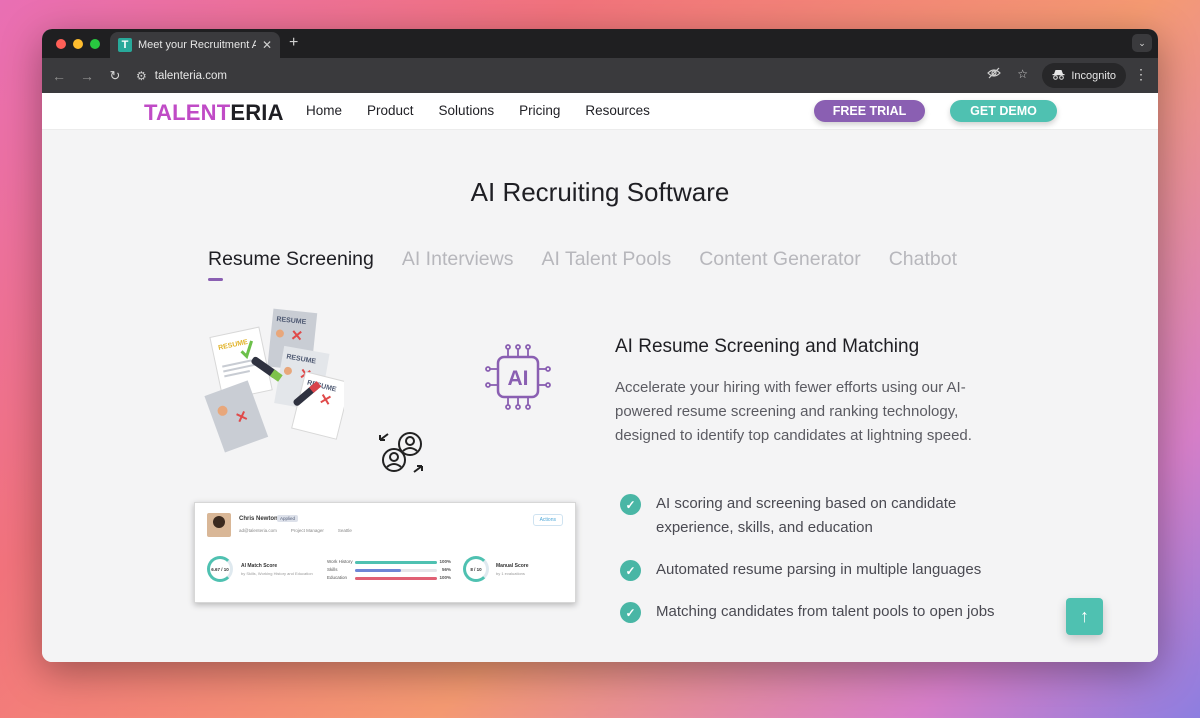  What do you see at coordinates (1141, 74) in the screenshot?
I see `browser-menu-icon: ⋮` at bounding box center [1141, 74].